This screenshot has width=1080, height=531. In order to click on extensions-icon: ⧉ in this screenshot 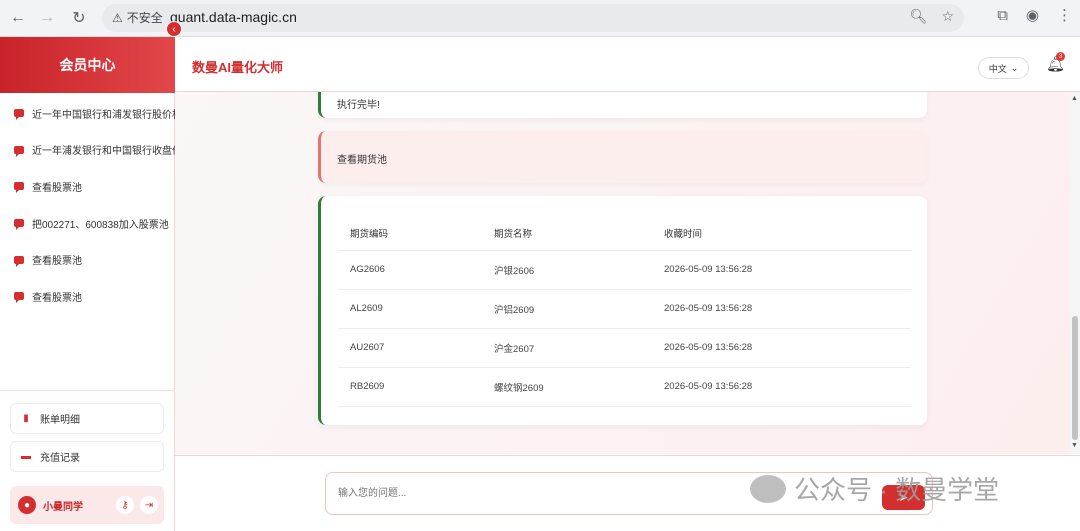, I will do `click(1002, 15)`.